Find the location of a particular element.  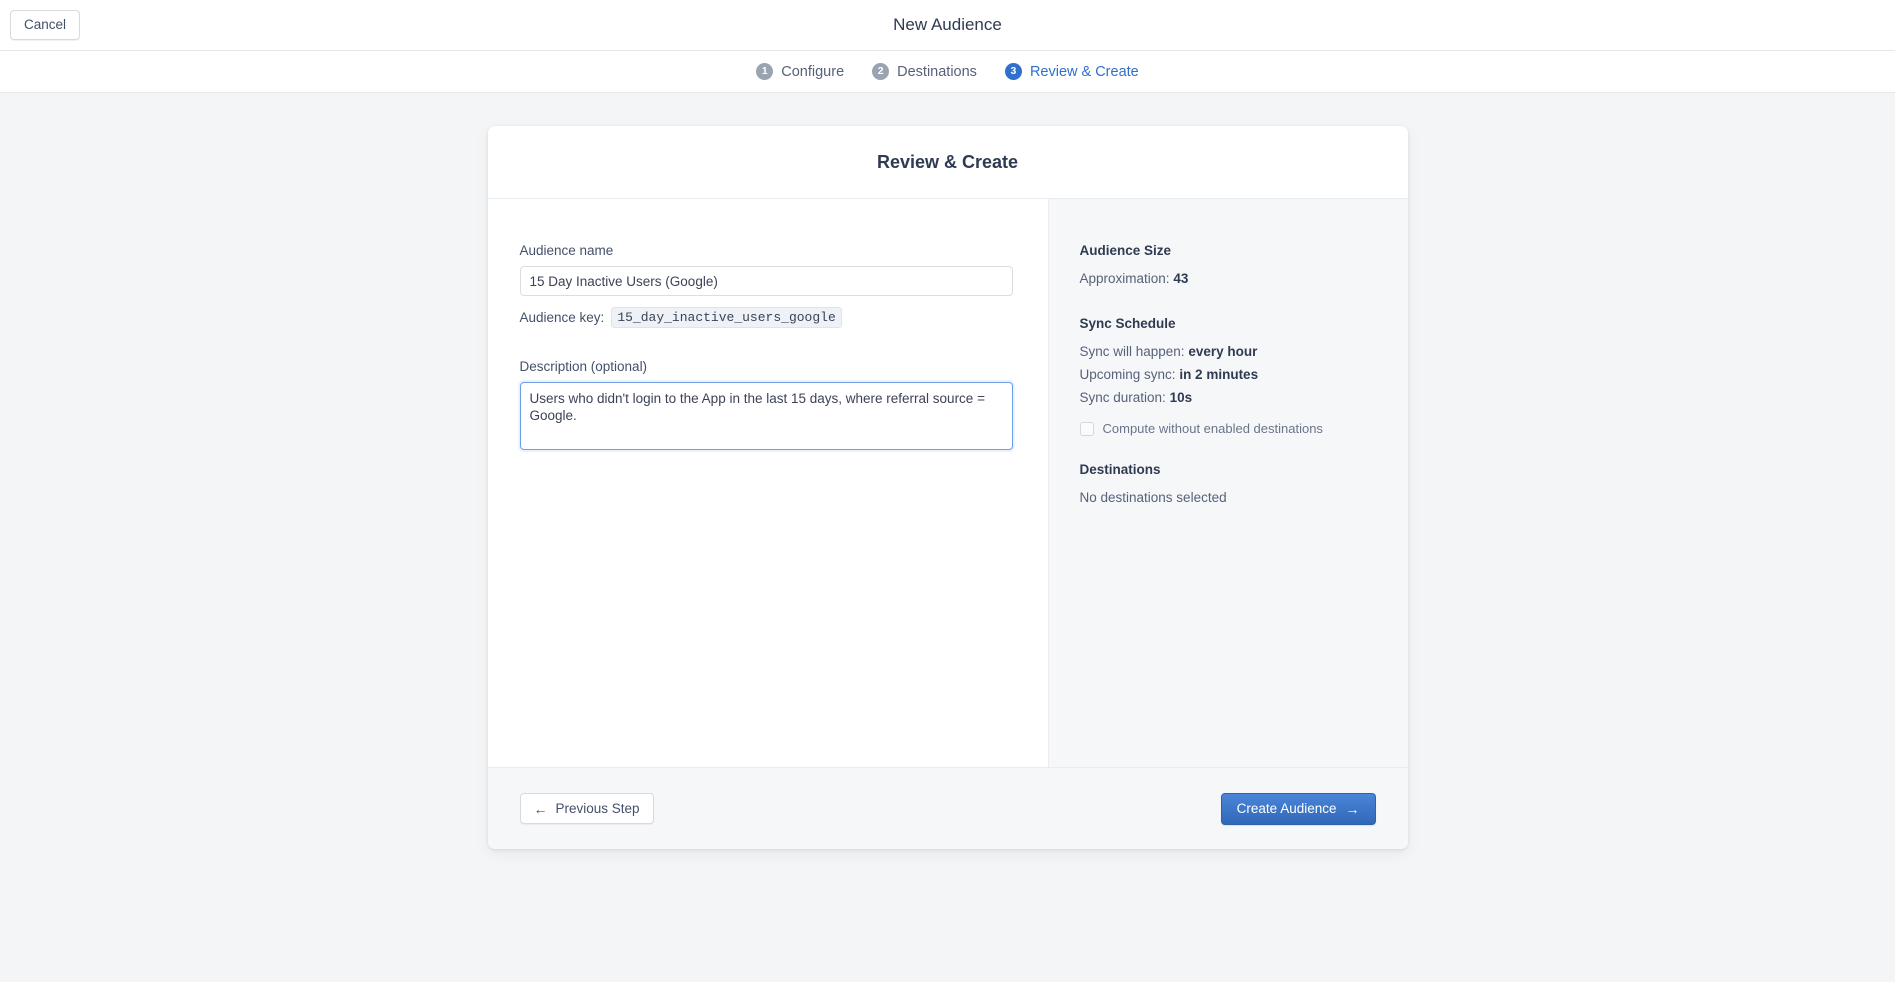

step-number-badge: 3 is located at coordinates (1013, 71).